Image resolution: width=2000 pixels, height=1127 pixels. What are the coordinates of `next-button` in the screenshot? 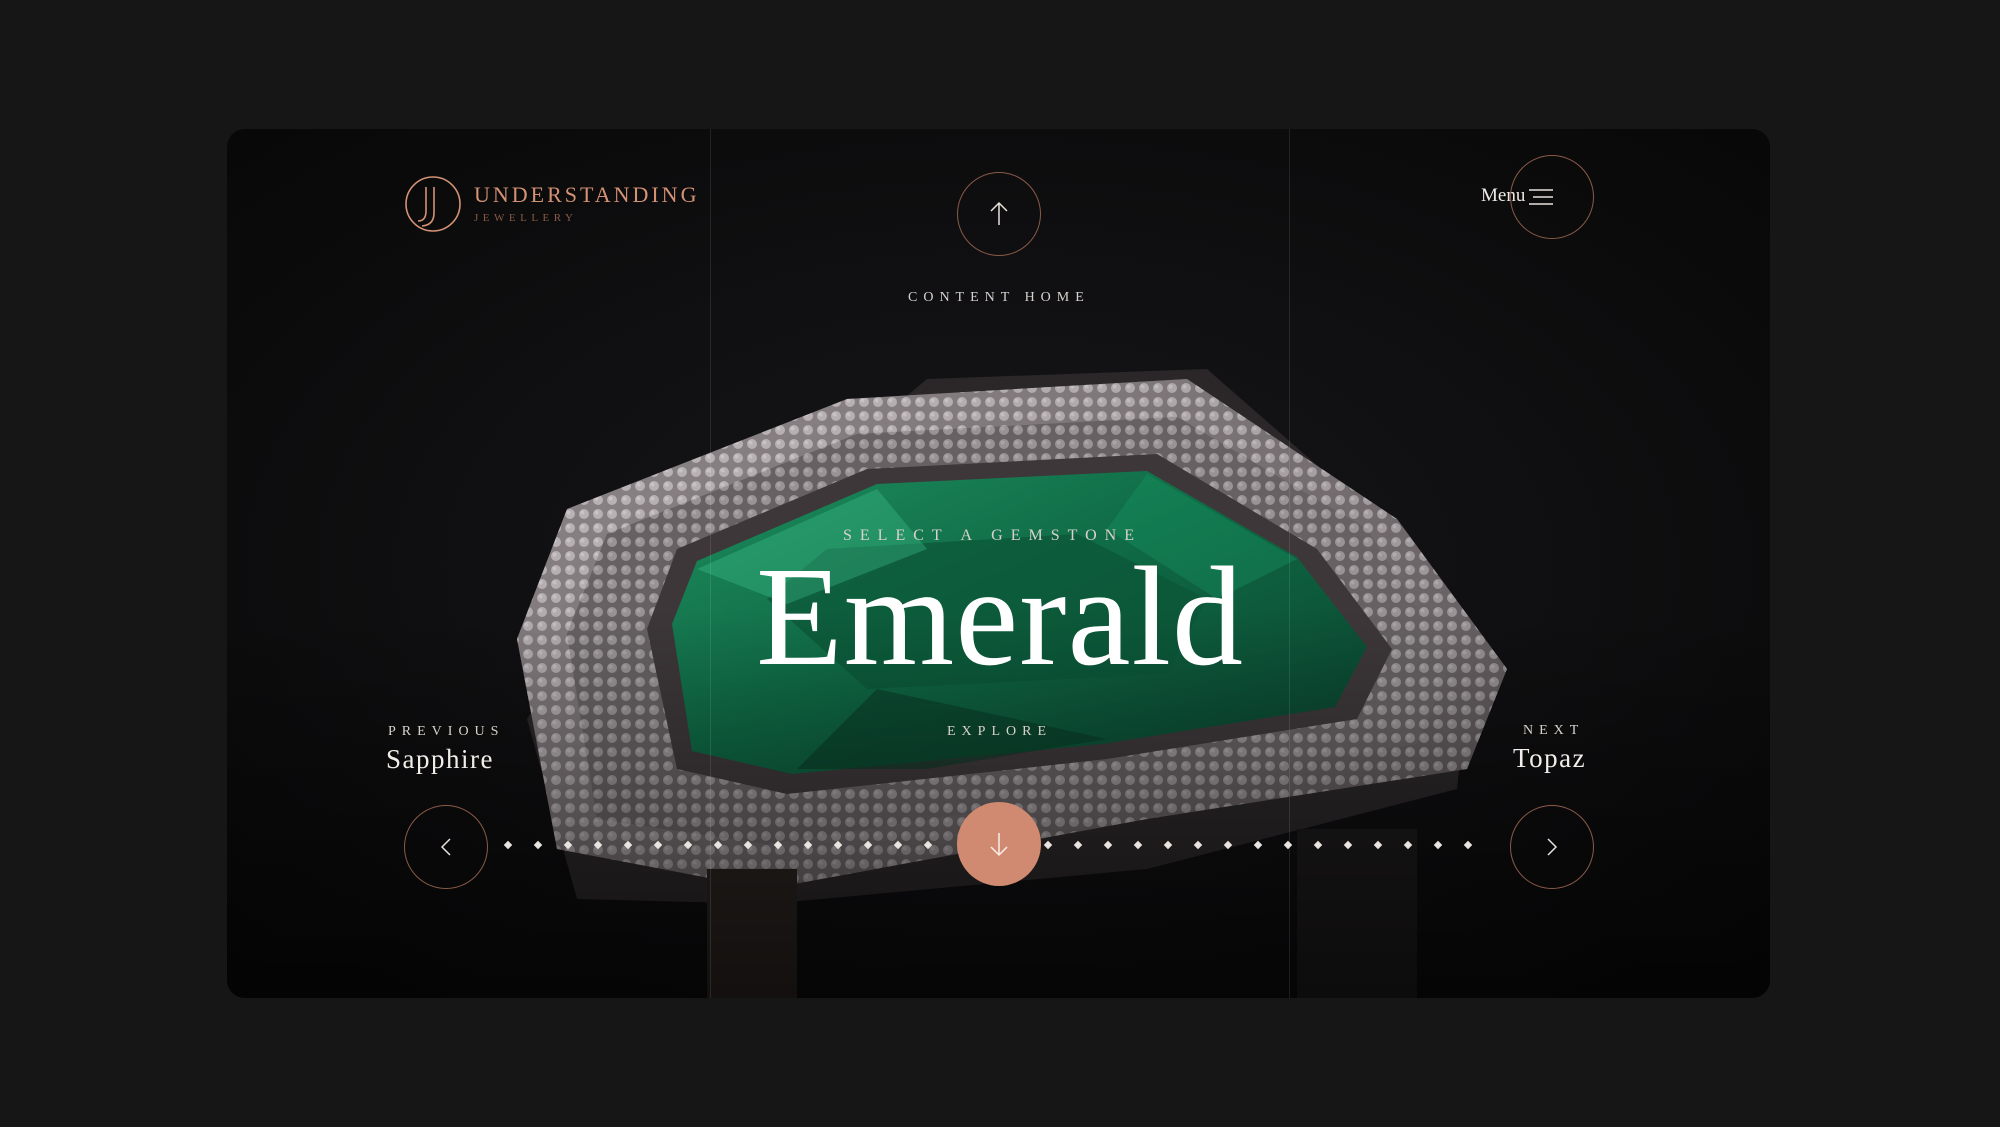 It's located at (1552, 847).